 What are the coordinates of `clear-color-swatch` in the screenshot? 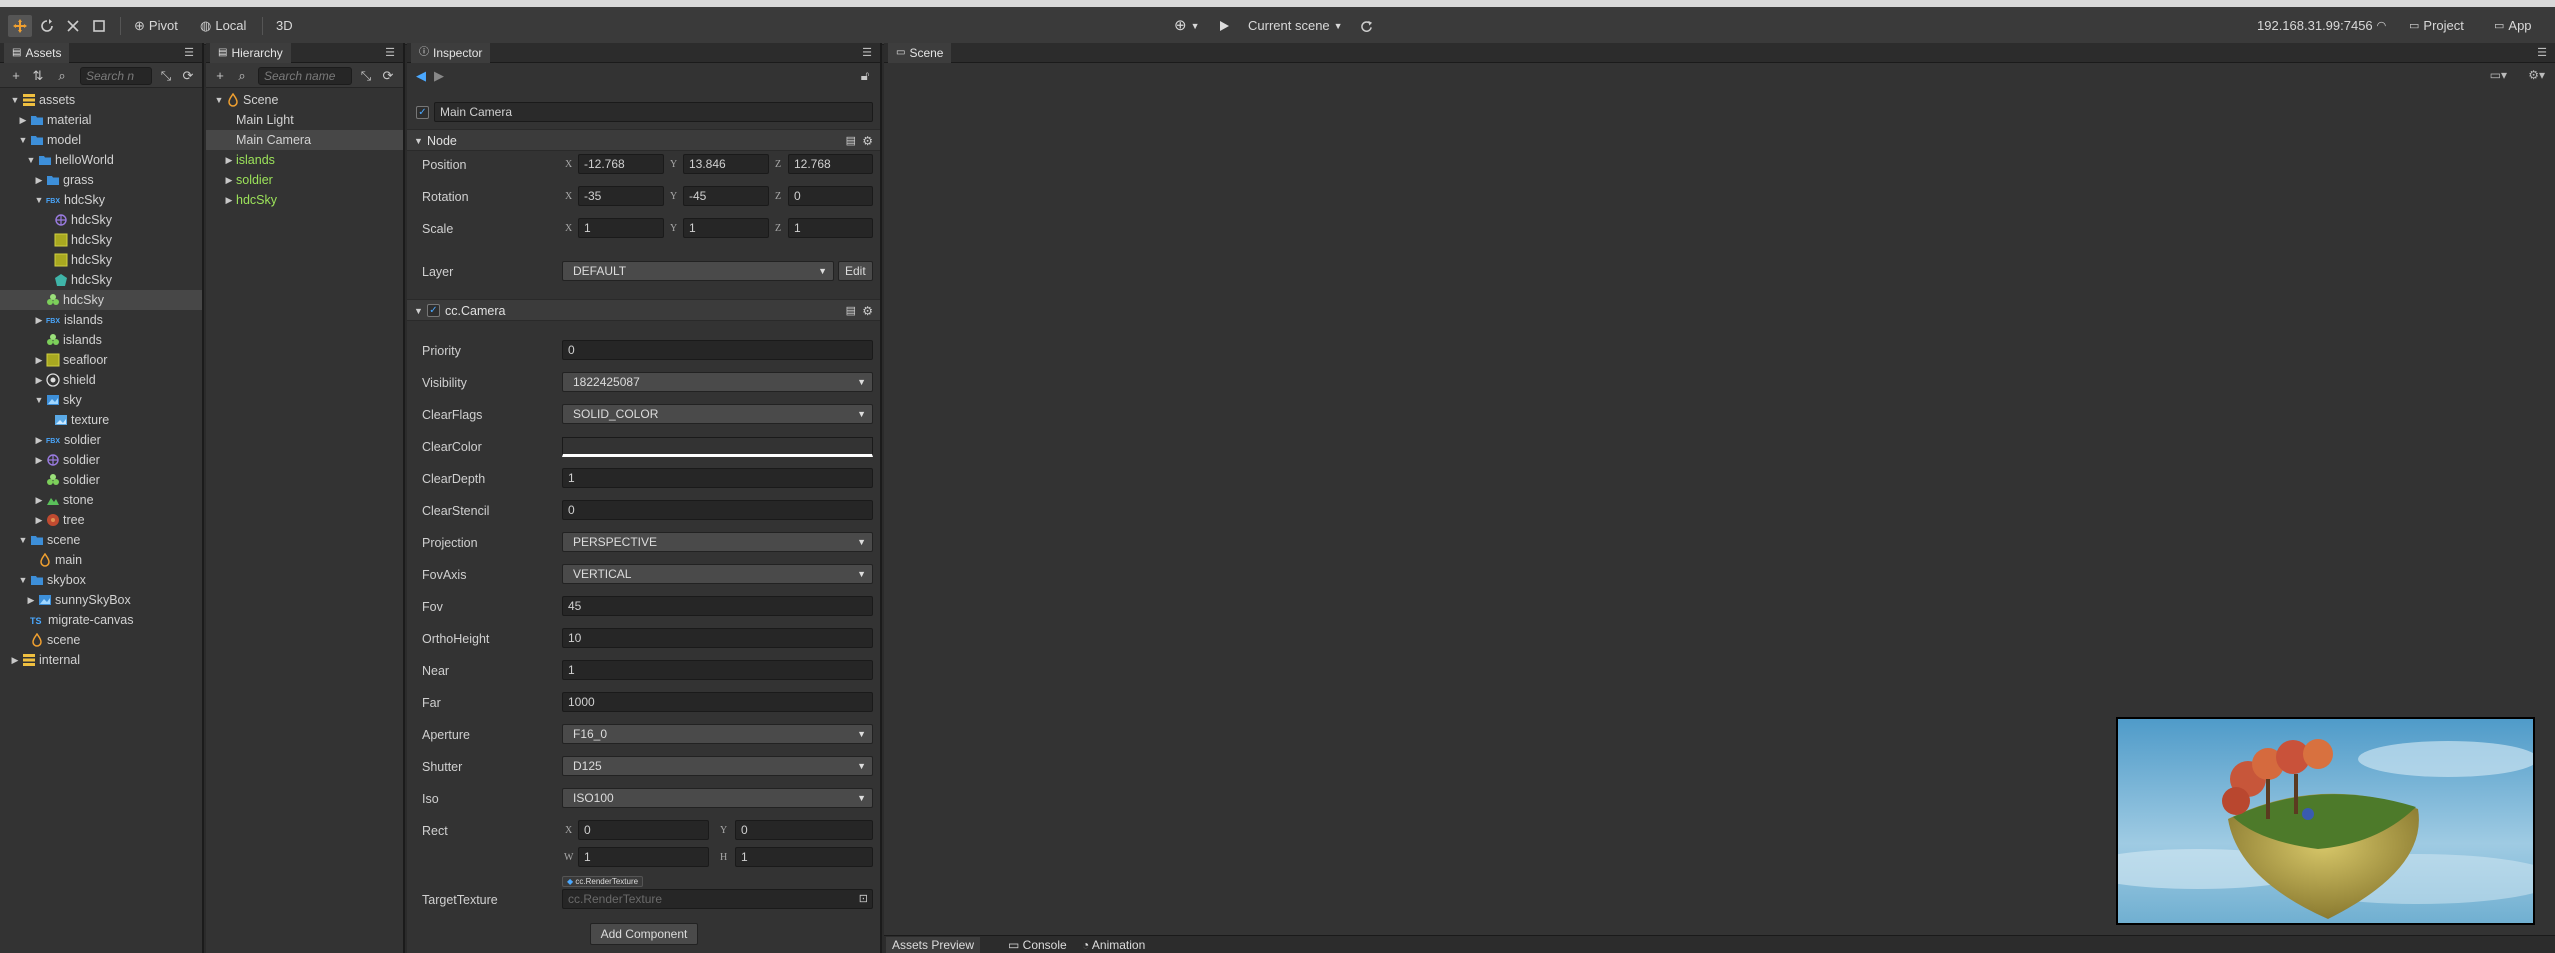 It's located at (717, 447).